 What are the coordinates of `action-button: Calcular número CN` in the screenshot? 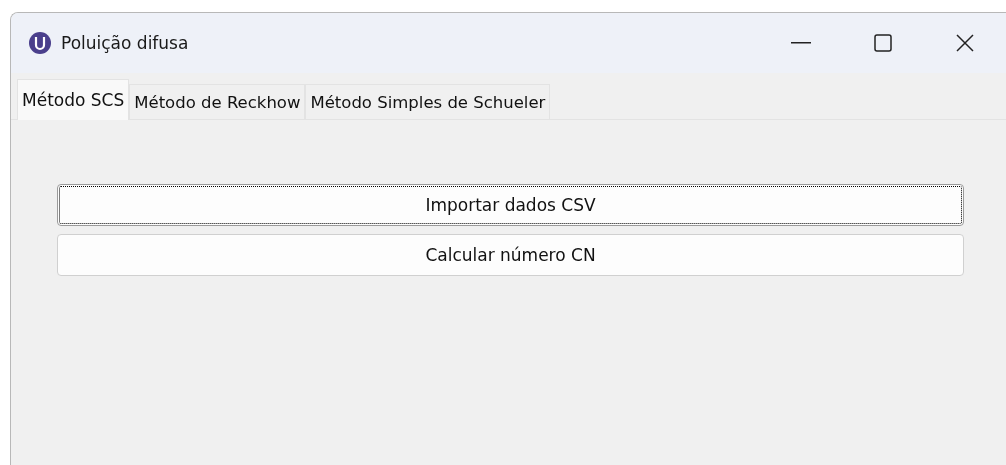 It's located at (510, 255).